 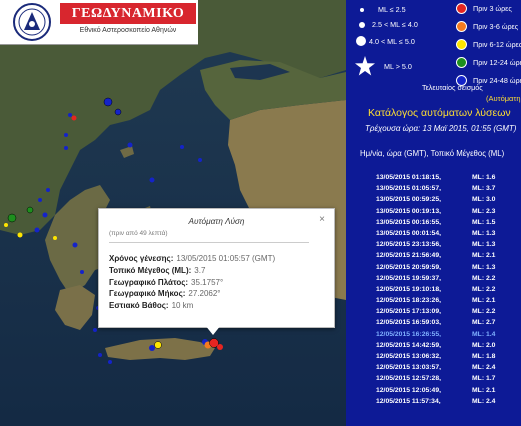 What do you see at coordinates (461, 44) in the screenshot?
I see `yellow-dot-icon` at bounding box center [461, 44].